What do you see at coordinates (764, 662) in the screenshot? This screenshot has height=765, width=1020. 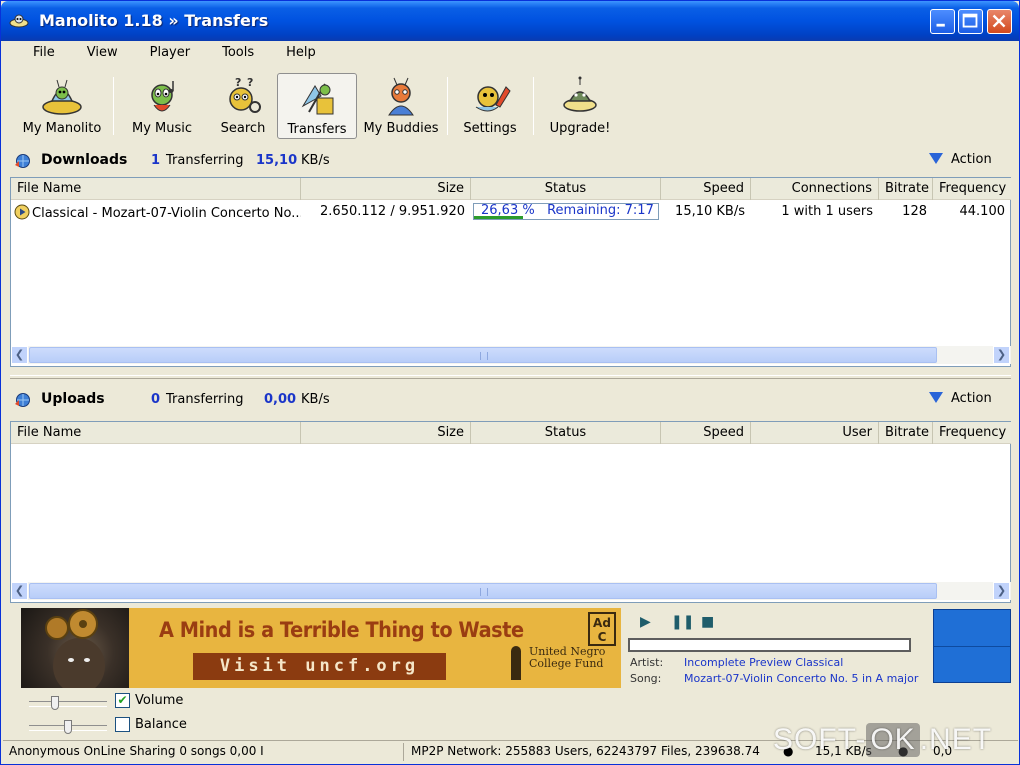 I see `artist-value: Incomplete Preview Classical` at bounding box center [764, 662].